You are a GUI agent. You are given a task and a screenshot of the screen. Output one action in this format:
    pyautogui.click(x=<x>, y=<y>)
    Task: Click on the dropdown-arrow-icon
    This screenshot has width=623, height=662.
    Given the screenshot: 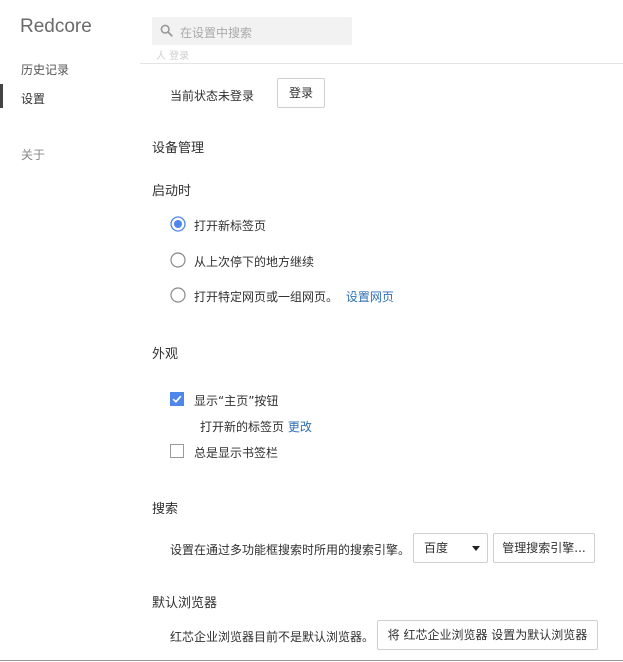 What is the action you would take?
    pyautogui.click(x=476, y=548)
    